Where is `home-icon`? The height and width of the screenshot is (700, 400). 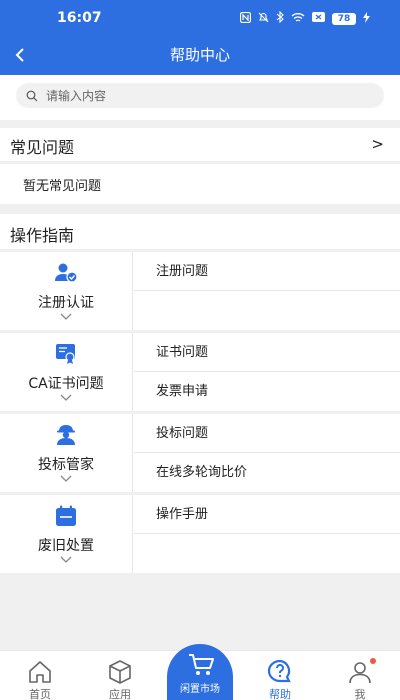
home-icon is located at coordinates (40, 672).